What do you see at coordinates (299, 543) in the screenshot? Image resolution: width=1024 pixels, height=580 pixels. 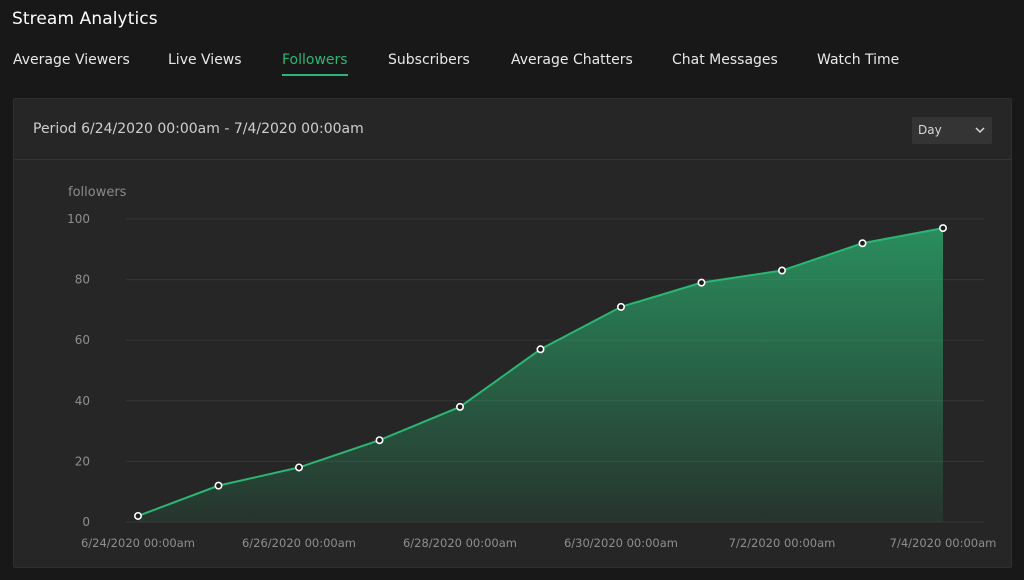 I see `x-tick-label: 6/26/2020 00:00am` at bounding box center [299, 543].